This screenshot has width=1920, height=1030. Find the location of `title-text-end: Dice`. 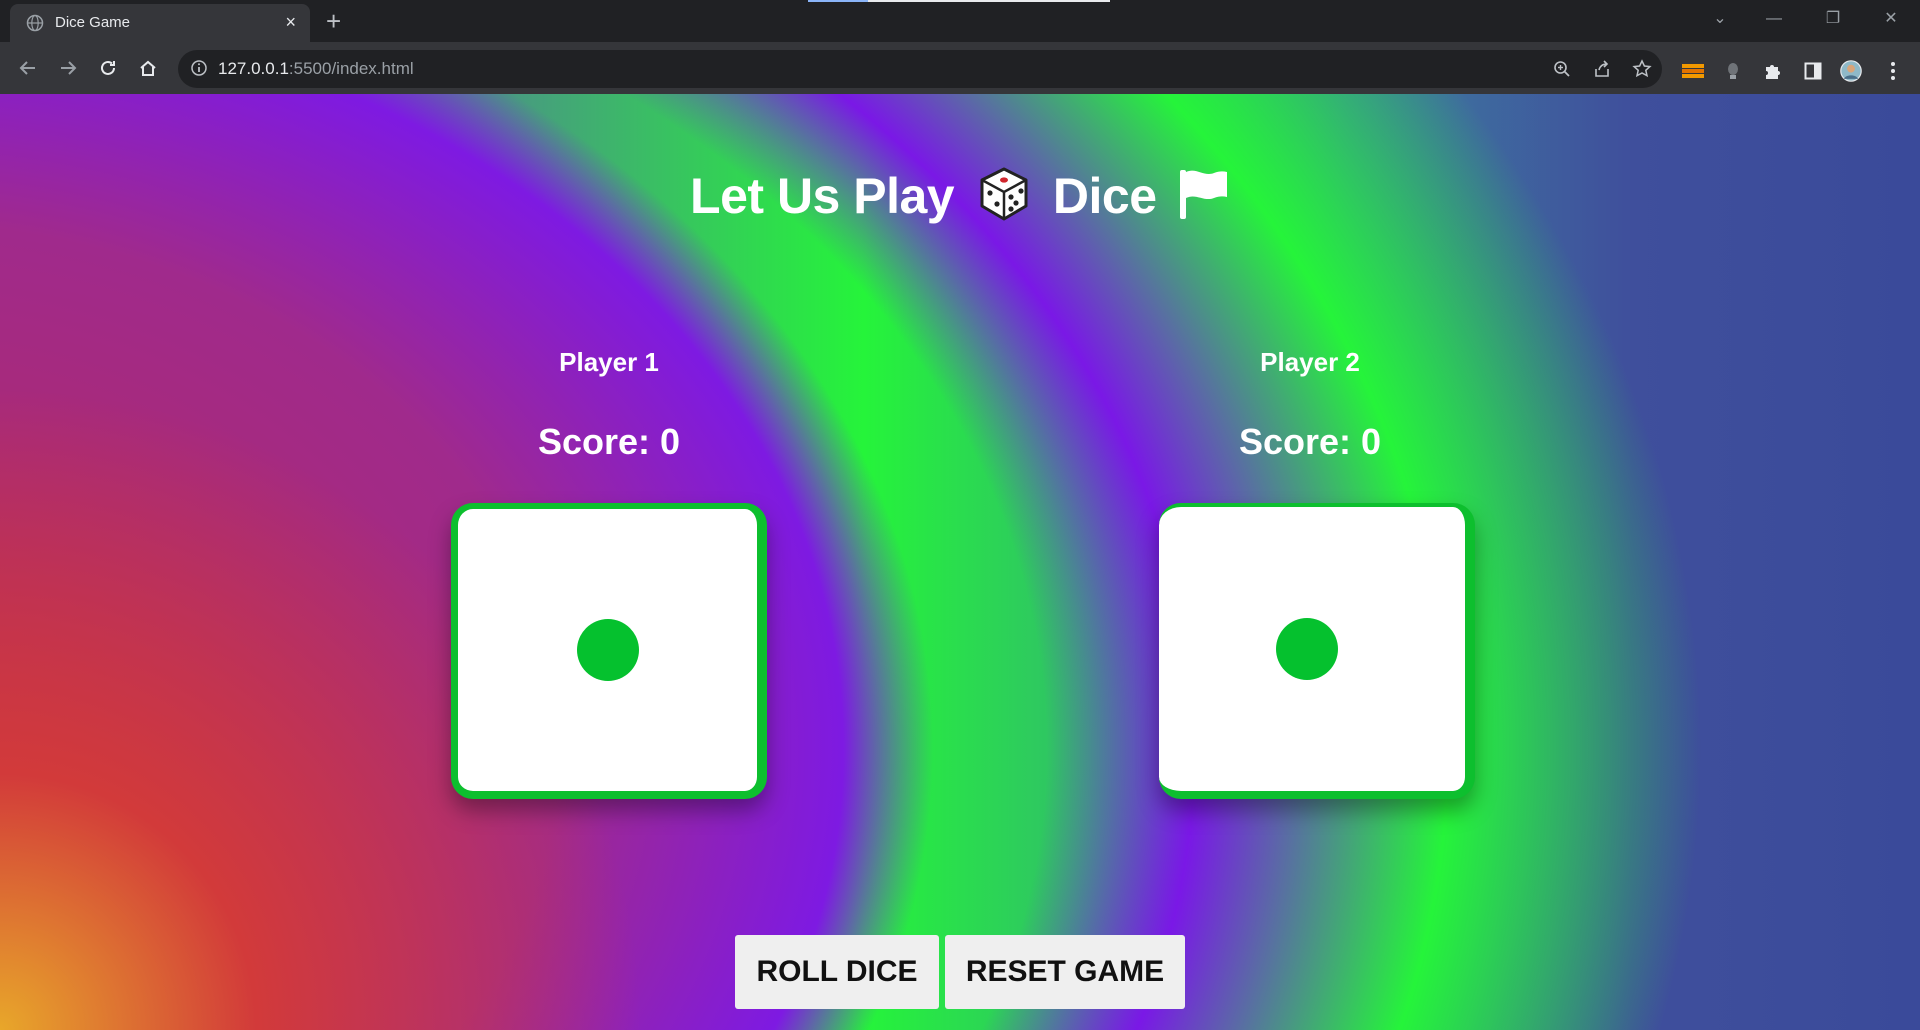

title-text-end: Dice is located at coordinates (1104, 196).